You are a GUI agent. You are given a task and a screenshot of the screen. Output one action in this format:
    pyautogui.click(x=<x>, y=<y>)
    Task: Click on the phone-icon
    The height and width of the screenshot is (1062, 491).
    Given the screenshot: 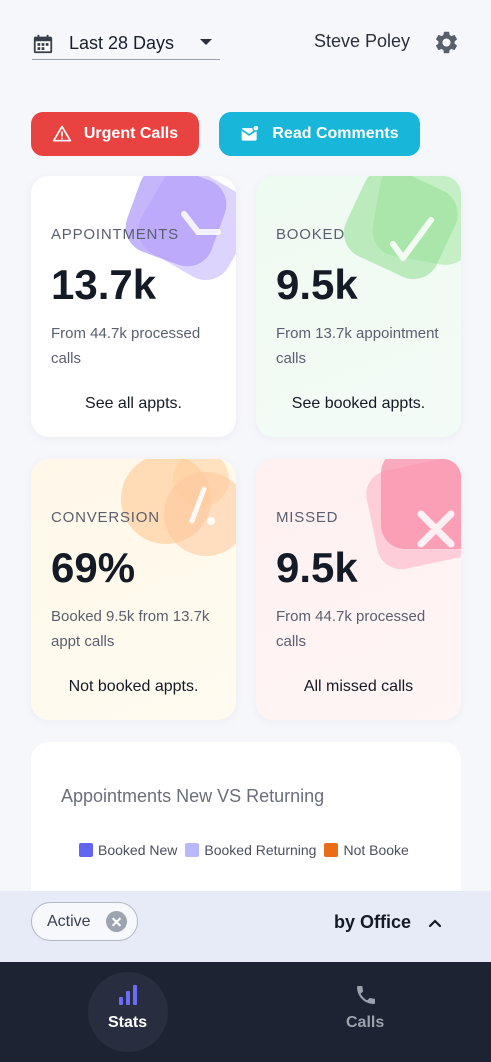 What is the action you would take?
    pyautogui.click(x=366, y=995)
    